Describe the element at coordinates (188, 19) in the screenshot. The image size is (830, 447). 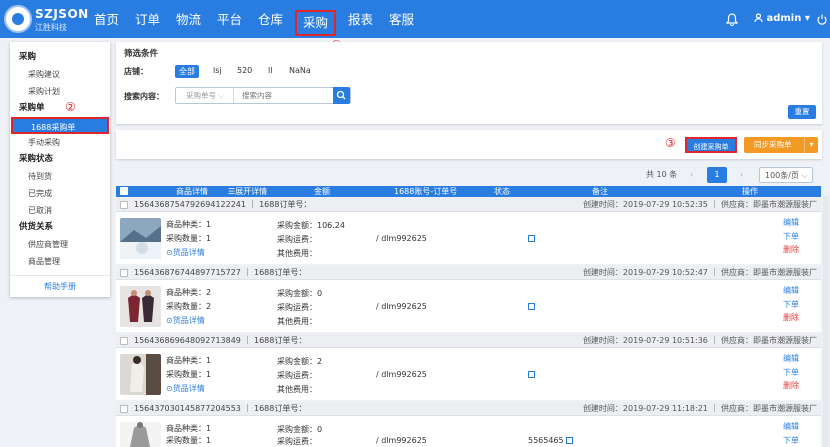
I see `nav-logistics: 物流` at that location.